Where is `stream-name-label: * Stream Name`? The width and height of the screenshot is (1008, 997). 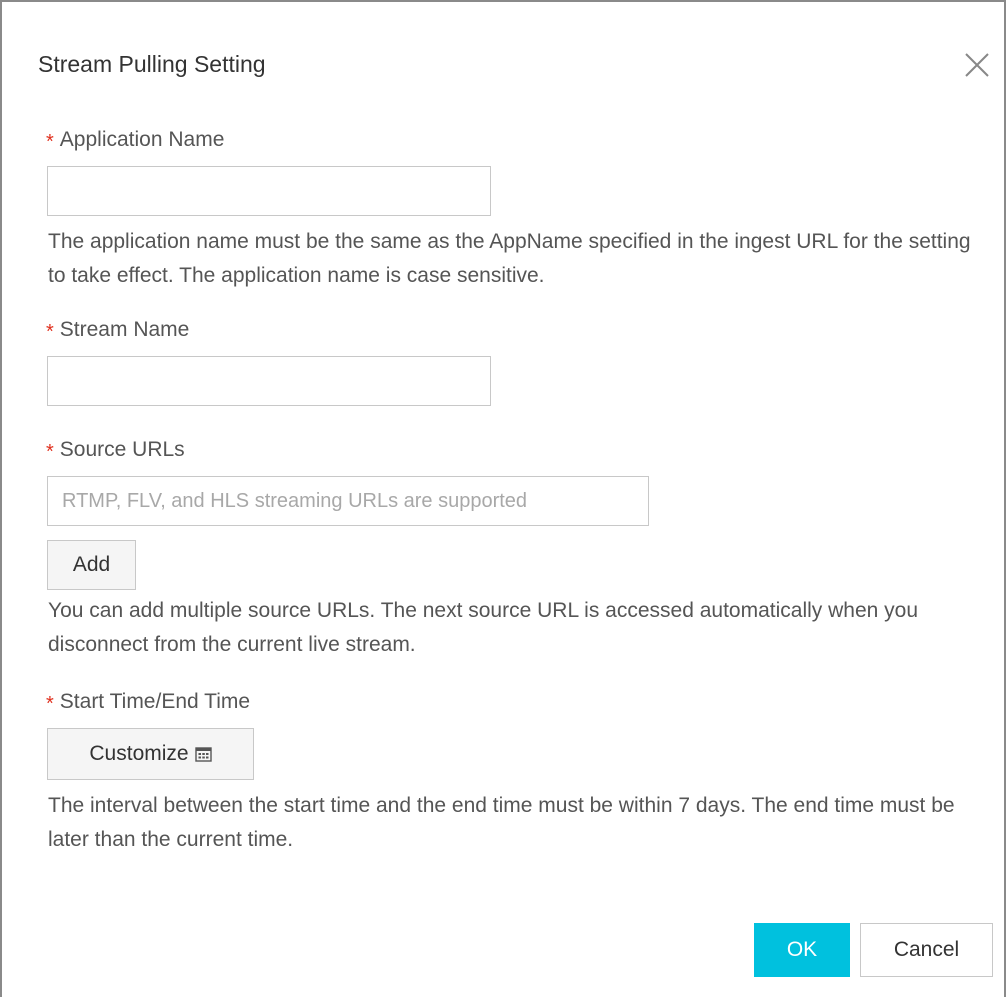
stream-name-label: * Stream Name is located at coordinates (117, 330).